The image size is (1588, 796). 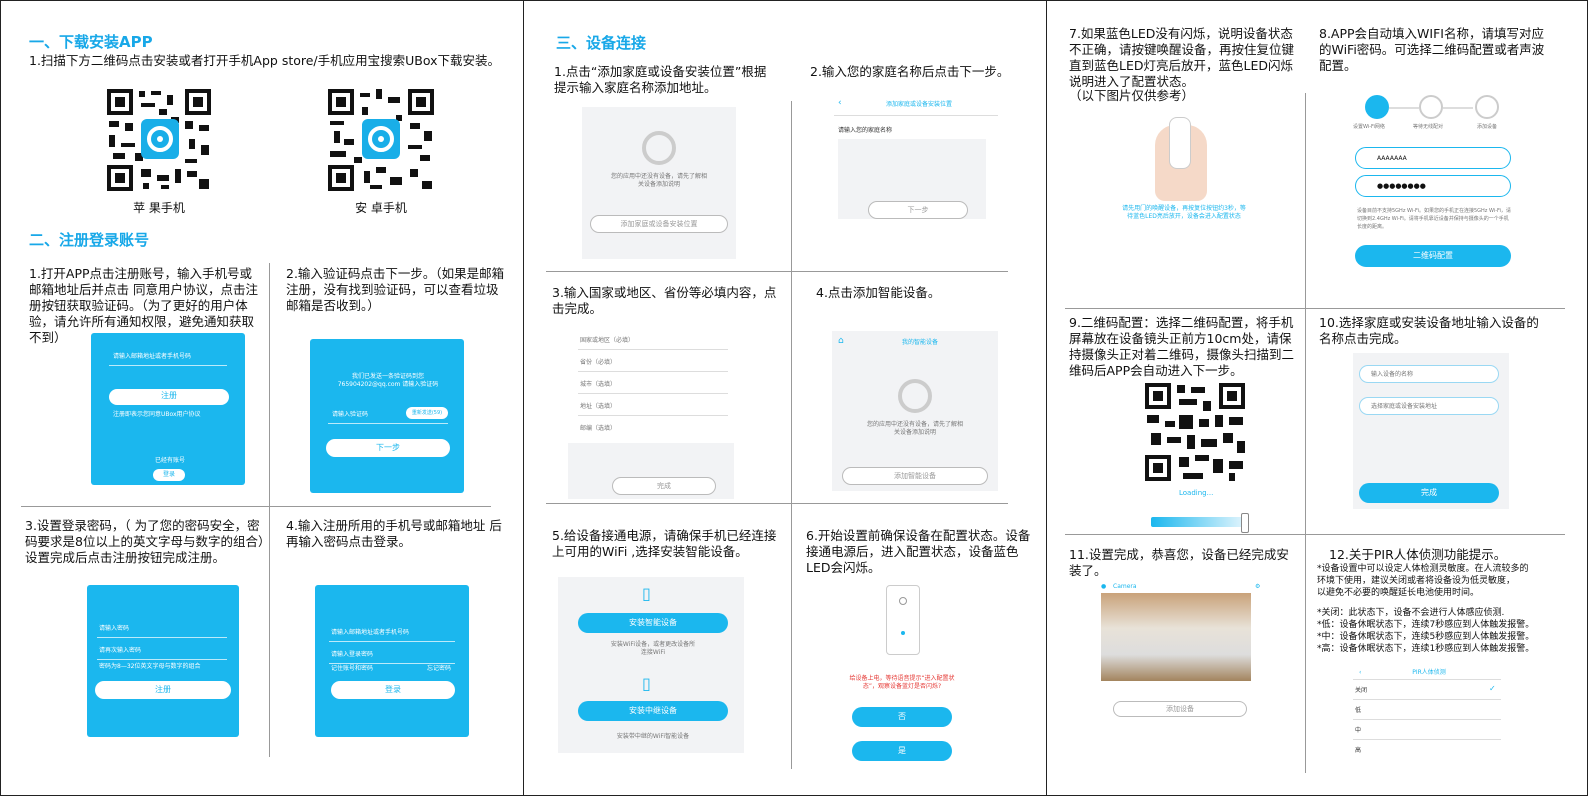 What do you see at coordinates (150, 666) in the screenshot?
I see `password-rule: 密码为8—32位英文字母与数字的组合` at bounding box center [150, 666].